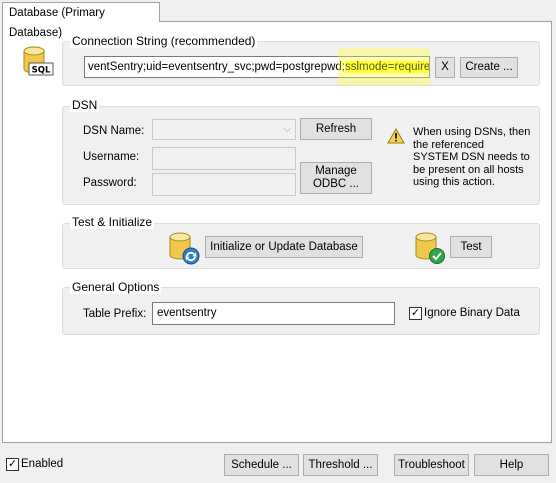 This screenshot has width=556, height=483. What do you see at coordinates (386, 67) in the screenshot?
I see `connection-string-highlight: sslmode=require;` at bounding box center [386, 67].